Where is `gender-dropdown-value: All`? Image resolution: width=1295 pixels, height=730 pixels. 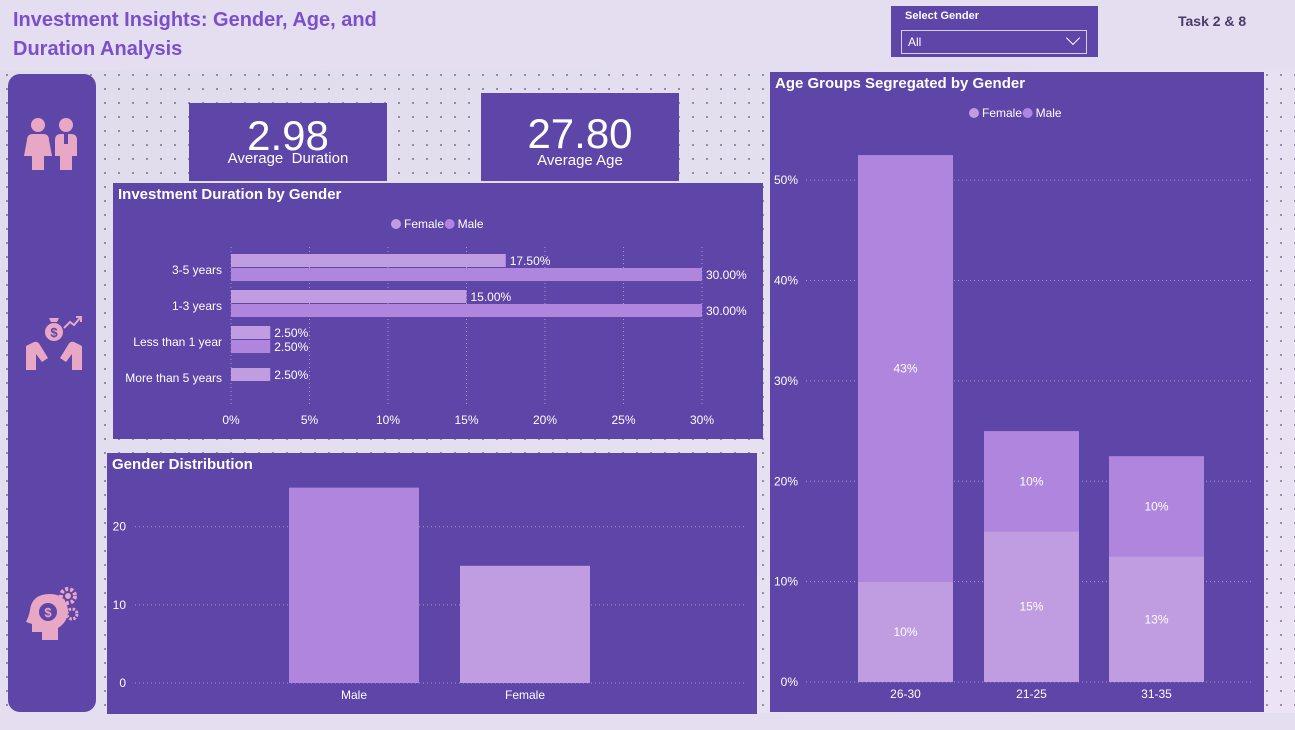 gender-dropdown-value: All is located at coordinates (915, 42).